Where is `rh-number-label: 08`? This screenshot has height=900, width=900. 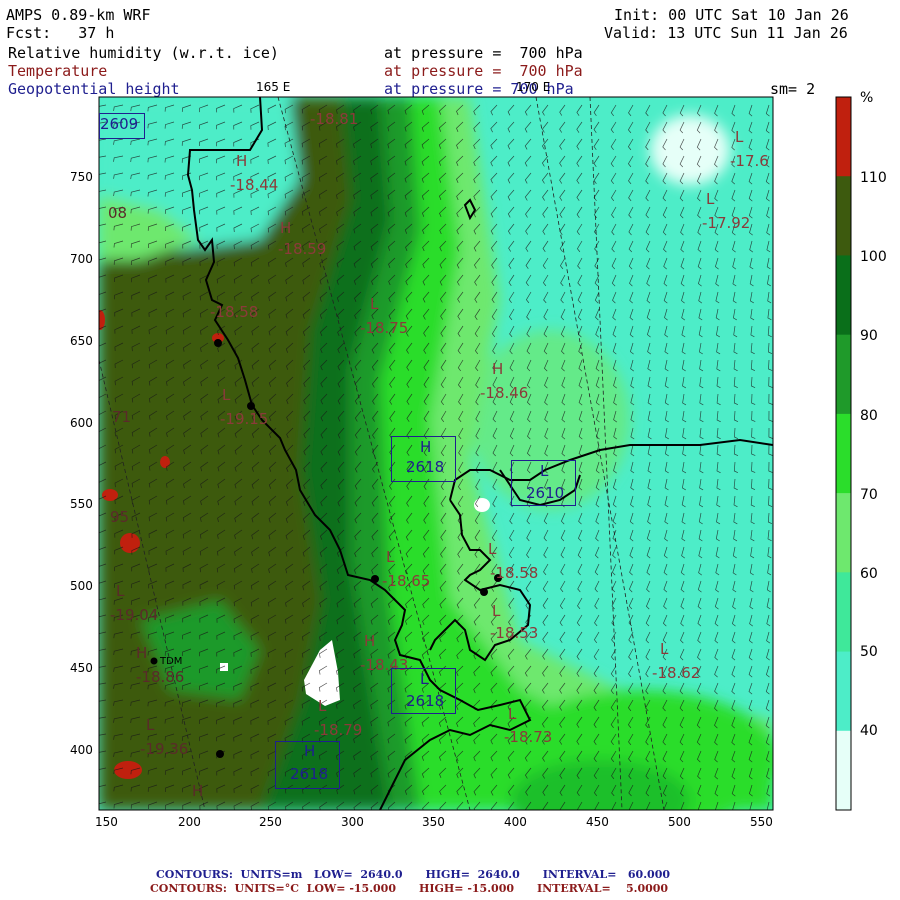
rh-number-label: 08 is located at coordinates (118, 213).